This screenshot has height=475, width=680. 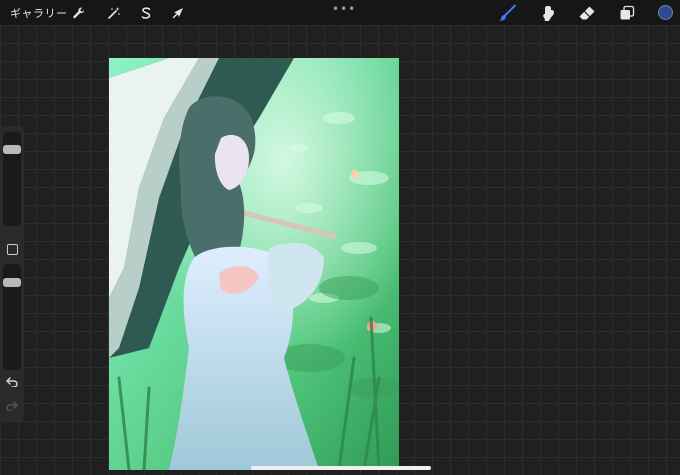 I want to click on left-sidebar, so click(x=12, y=274).